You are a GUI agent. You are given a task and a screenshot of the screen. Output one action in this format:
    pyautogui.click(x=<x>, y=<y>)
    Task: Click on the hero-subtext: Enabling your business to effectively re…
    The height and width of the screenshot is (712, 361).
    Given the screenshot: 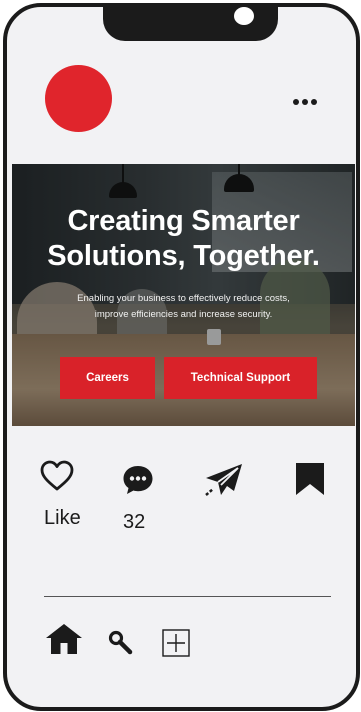 What is the action you would take?
    pyautogui.click(x=183, y=306)
    